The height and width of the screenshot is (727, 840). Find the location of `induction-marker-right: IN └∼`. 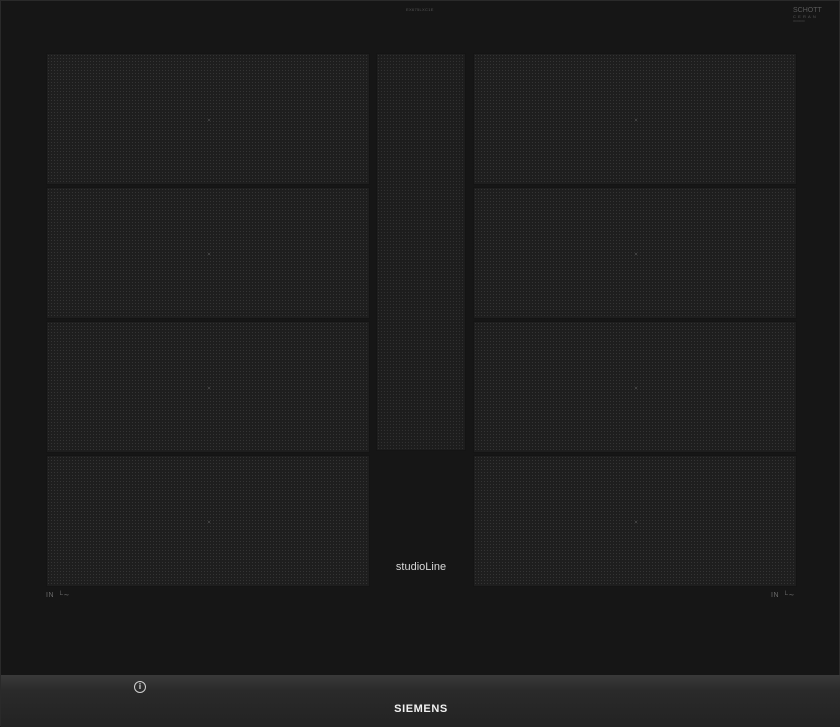

induction-marker-right: IN └∼ is located at coordinates (783, 595).